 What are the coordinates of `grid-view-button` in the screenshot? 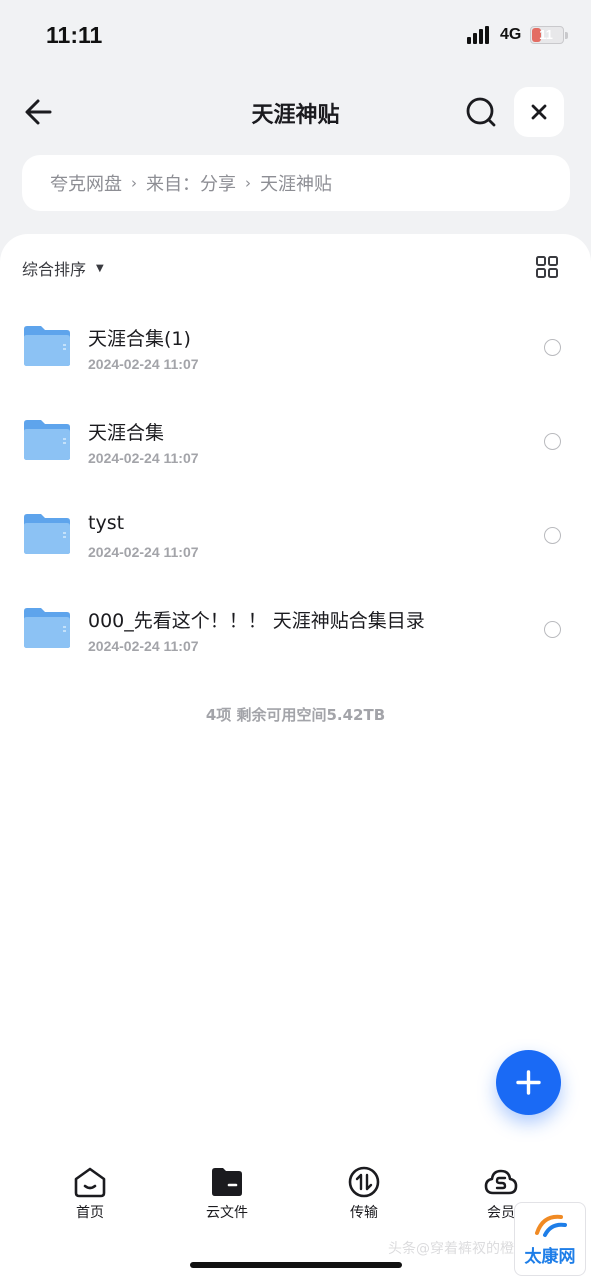 It's located at (547, 267).